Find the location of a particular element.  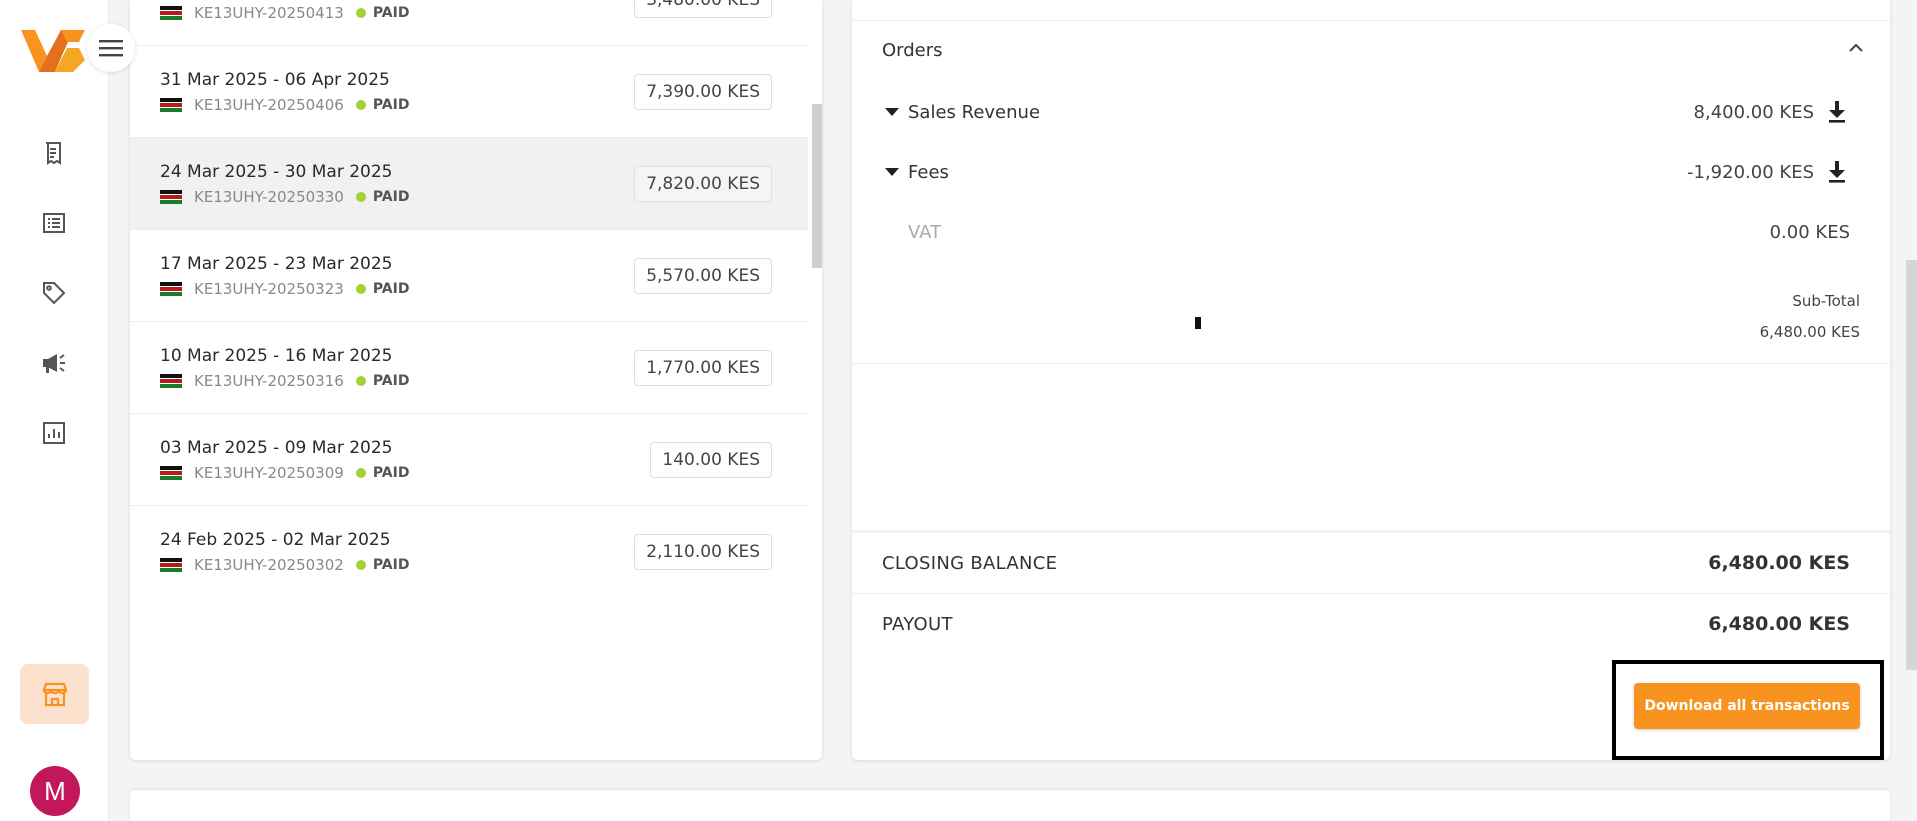

payout-label: PAYOUT is located at coordinates (917, 624).